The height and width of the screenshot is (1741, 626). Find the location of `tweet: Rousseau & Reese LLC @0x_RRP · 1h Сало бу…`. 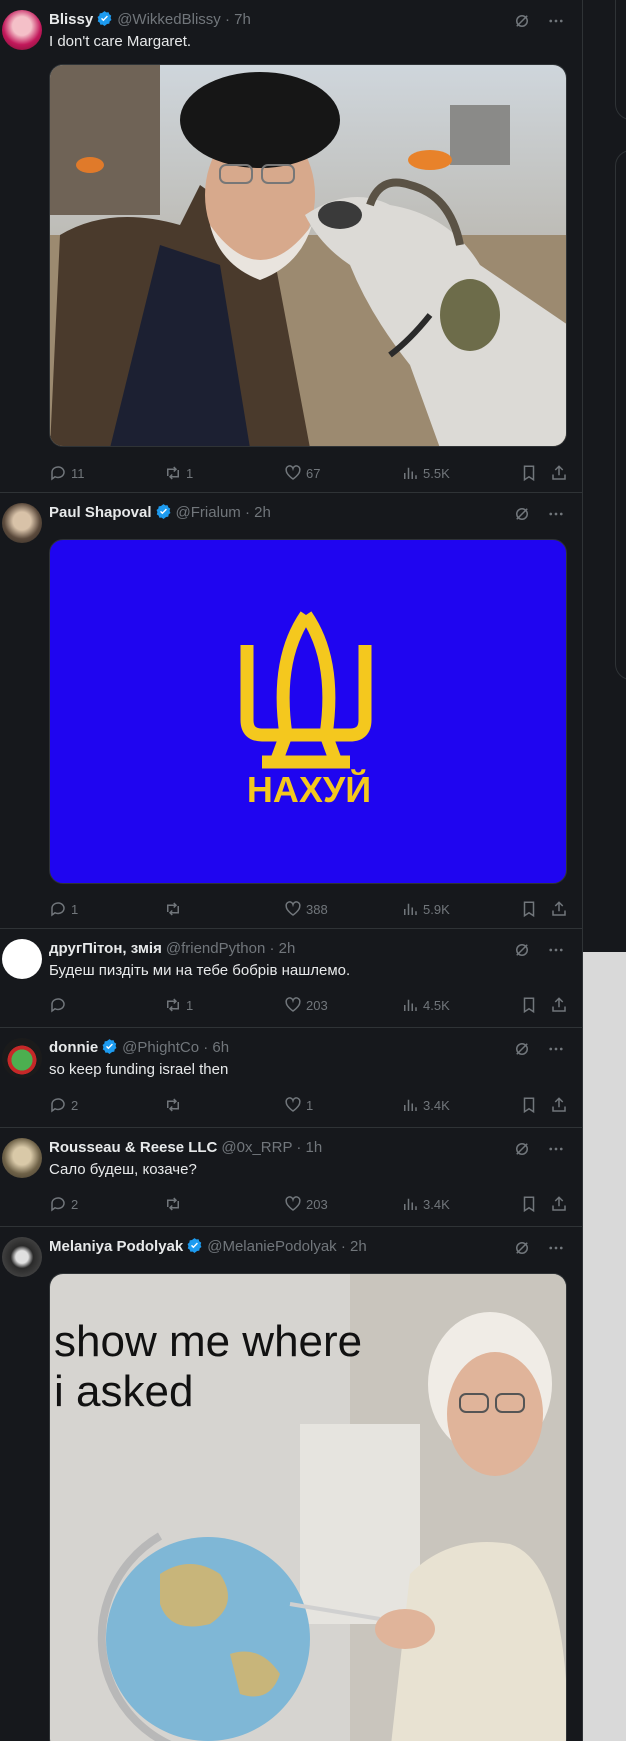

tweet: Rousseau & Reese LLC @0x_RRP · 1h Сало бу… is located at coordinates (291, 1177).